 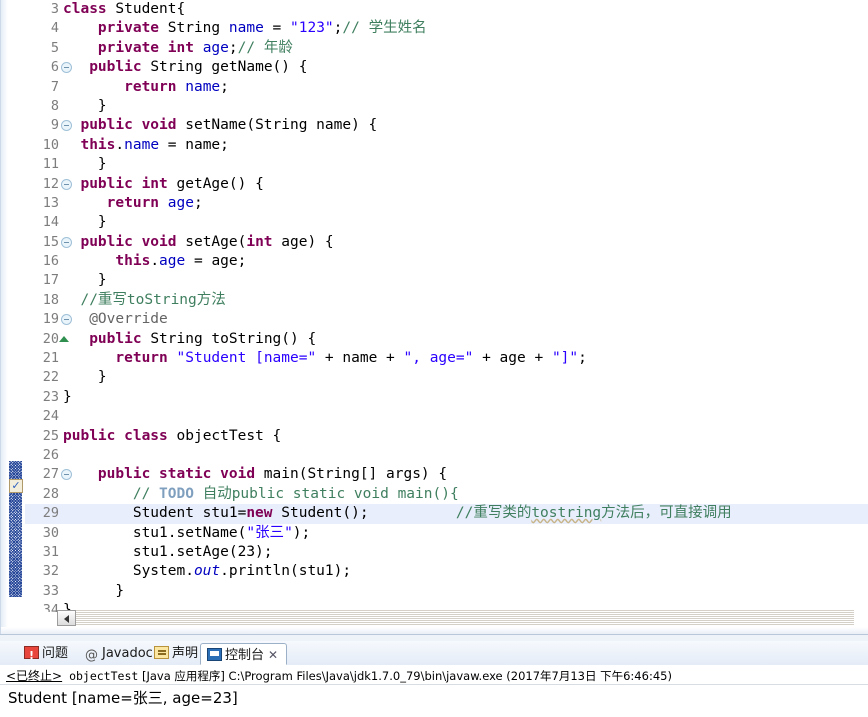 I want to click on code-line: 9 public void setName(String name) {, so click(x=446, y=125).